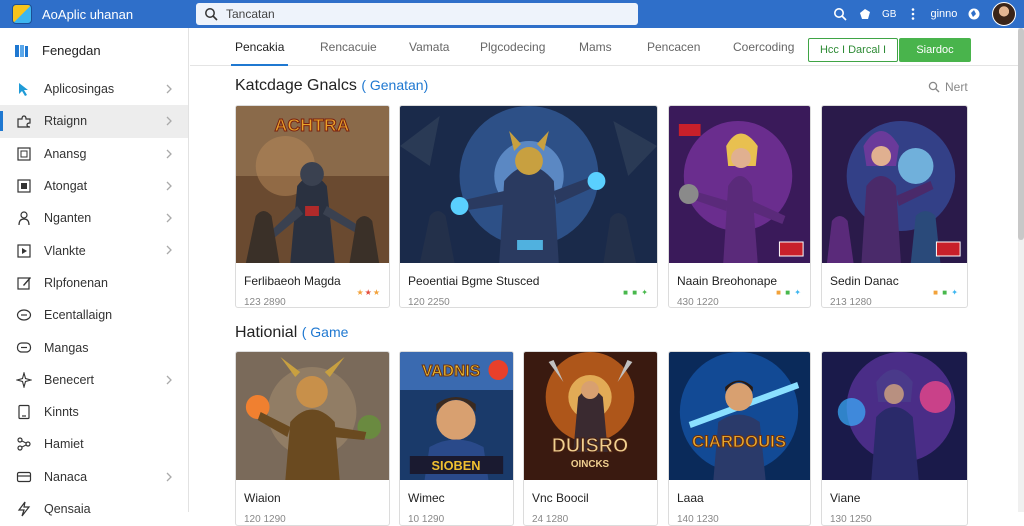 This screenshot has width=1024, height=526. Describe the element at coordinates (739, 184) in the screenshot. I see `game-art-mage-purple` at that location.